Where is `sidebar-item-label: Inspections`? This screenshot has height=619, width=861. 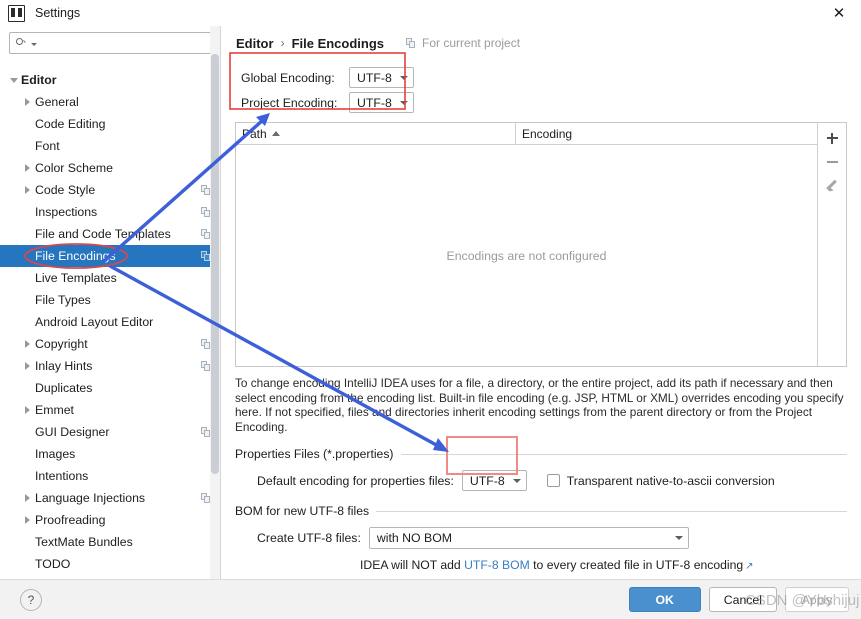 sidebar-item-label: Inspections is located at coordinates (66, 212).